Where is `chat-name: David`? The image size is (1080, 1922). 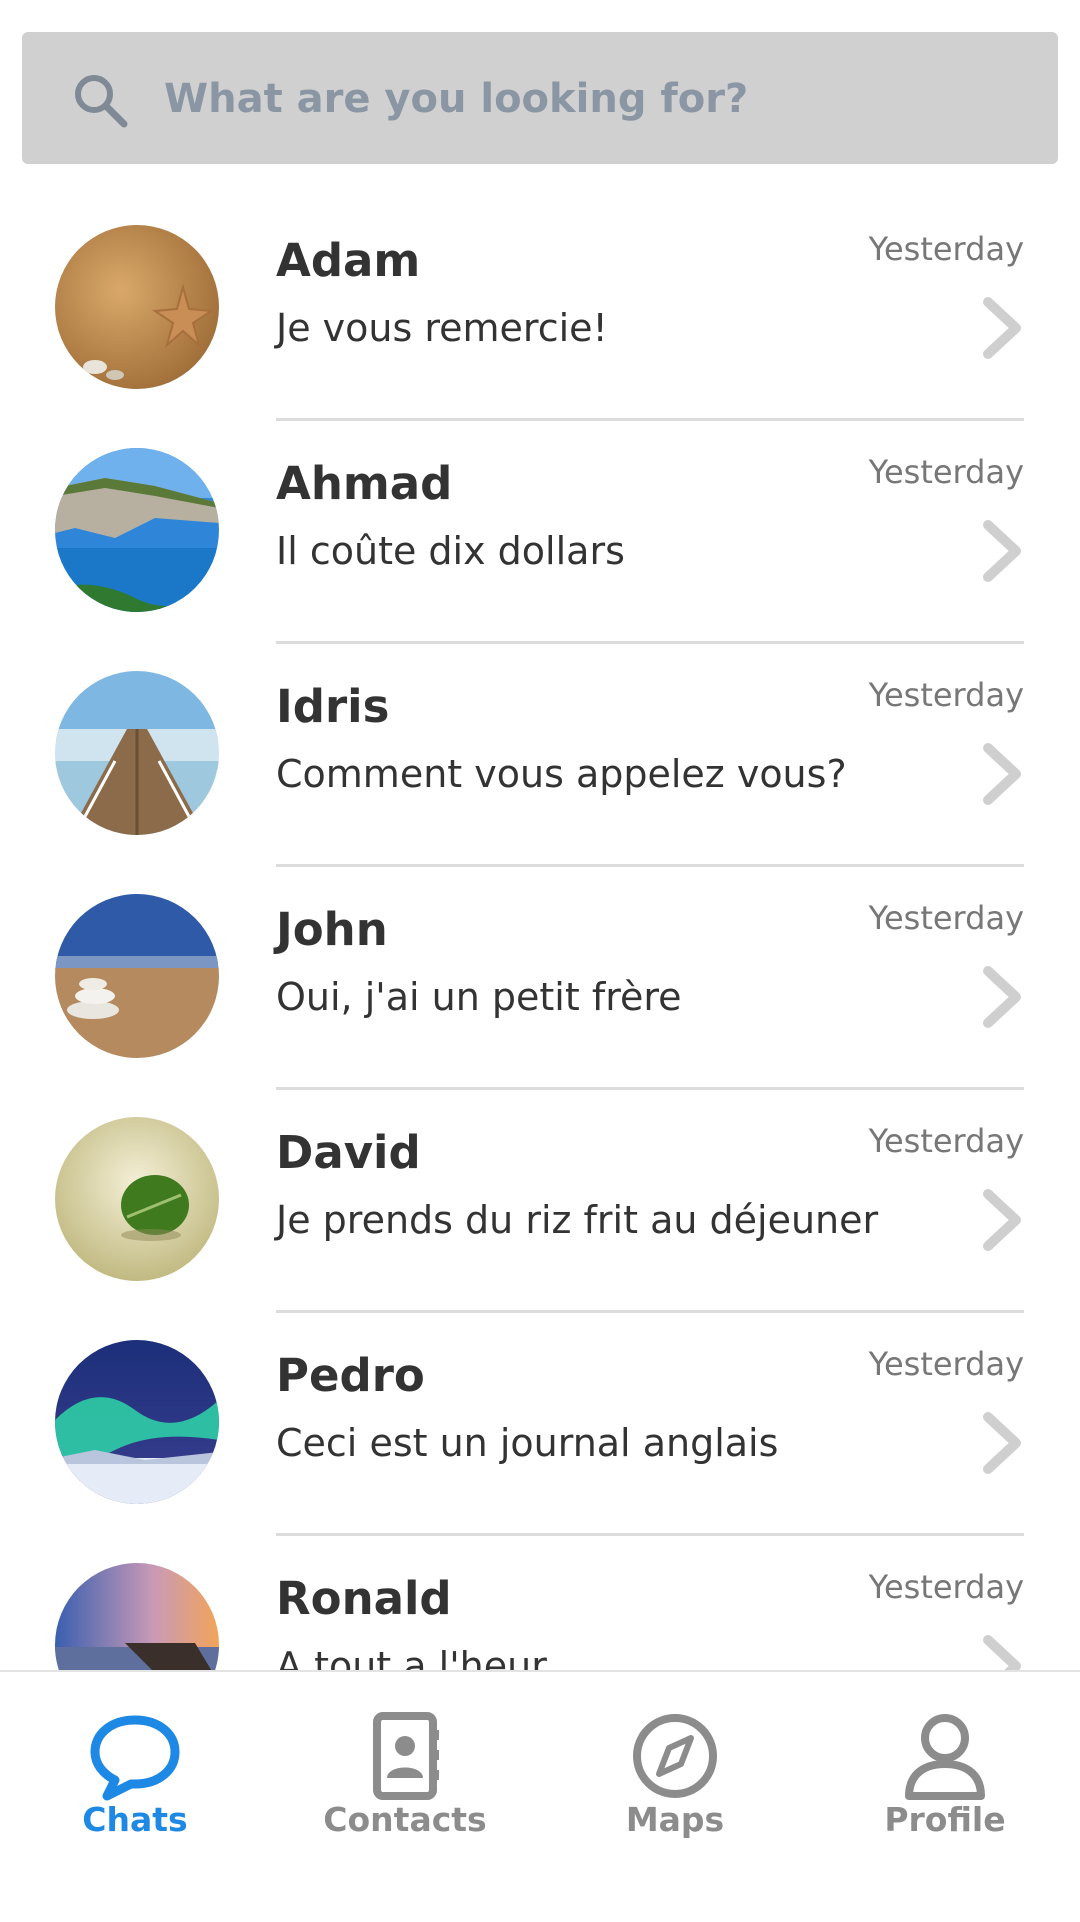 chat-name: David is located at coordinates (348, 1152).